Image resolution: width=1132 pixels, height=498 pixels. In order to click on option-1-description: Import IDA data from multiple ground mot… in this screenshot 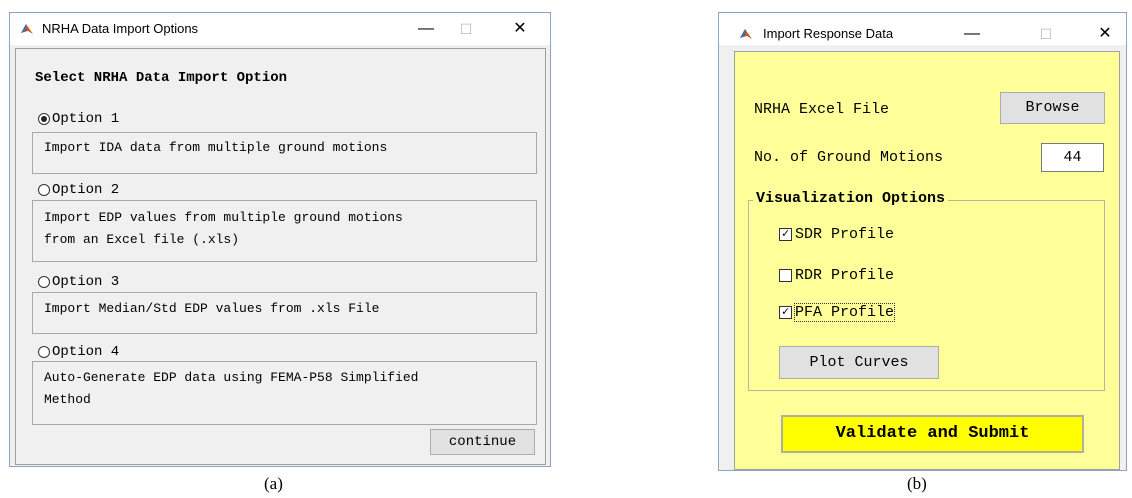, I will do `click(215, 148)`.